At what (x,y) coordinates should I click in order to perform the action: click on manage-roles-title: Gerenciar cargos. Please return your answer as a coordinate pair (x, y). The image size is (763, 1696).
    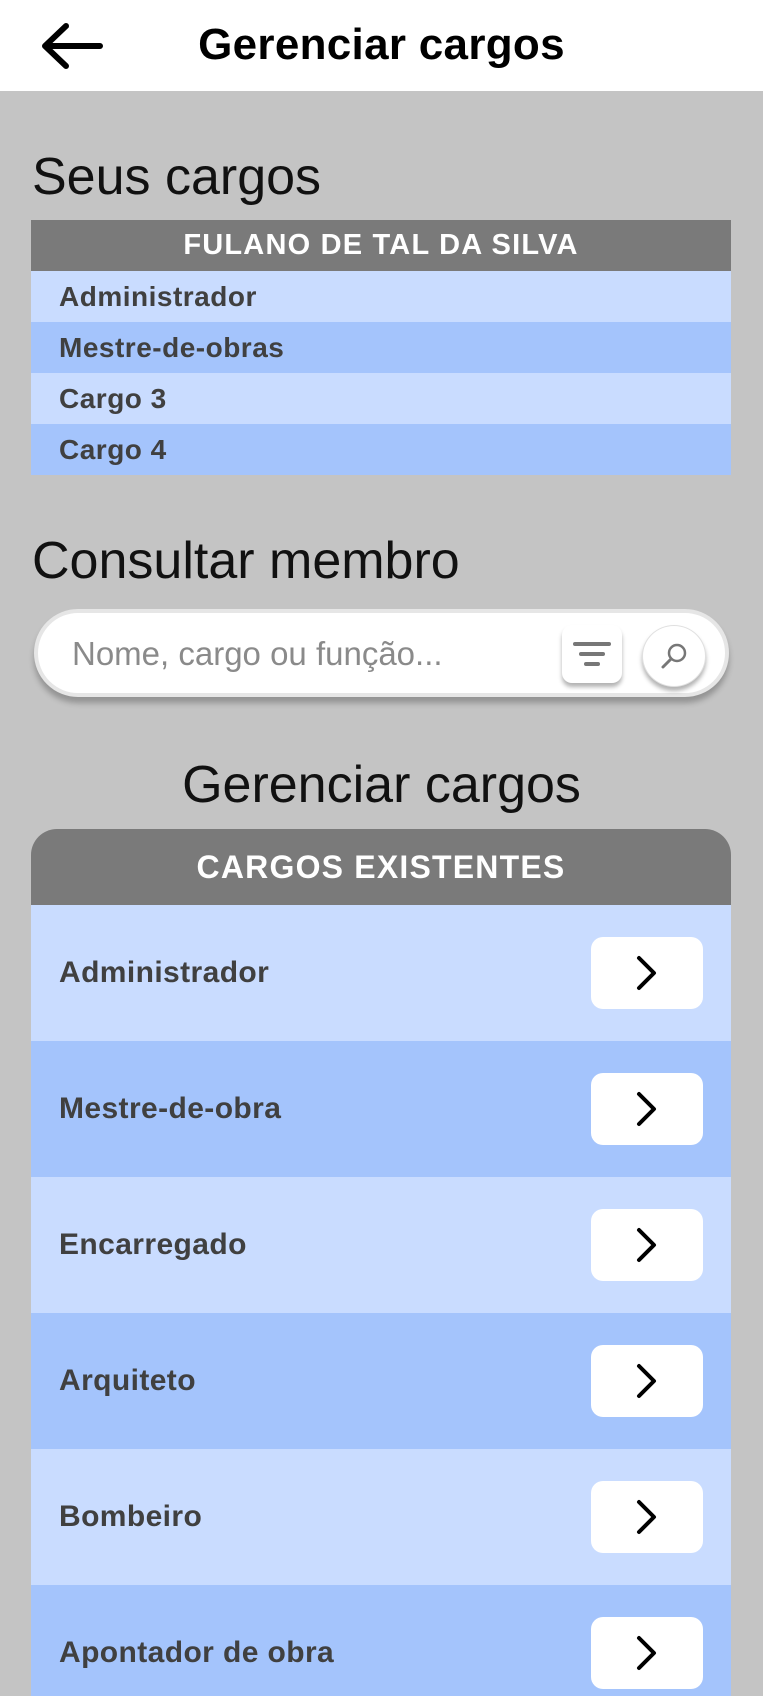
    Looking at the image, I should click on (381, 785).